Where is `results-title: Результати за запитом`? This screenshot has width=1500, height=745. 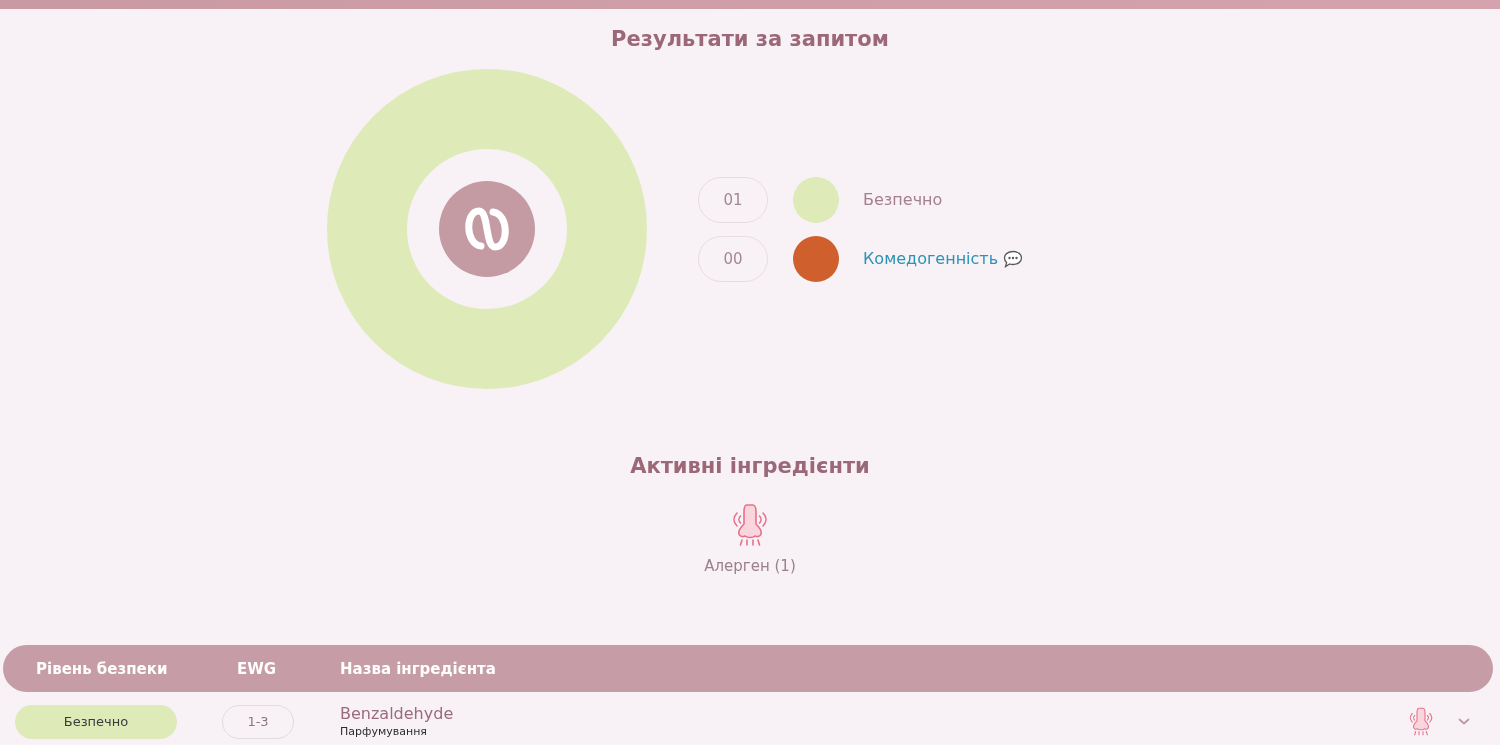
results-title: Результати за запитом is located at coordinates (750, 39).